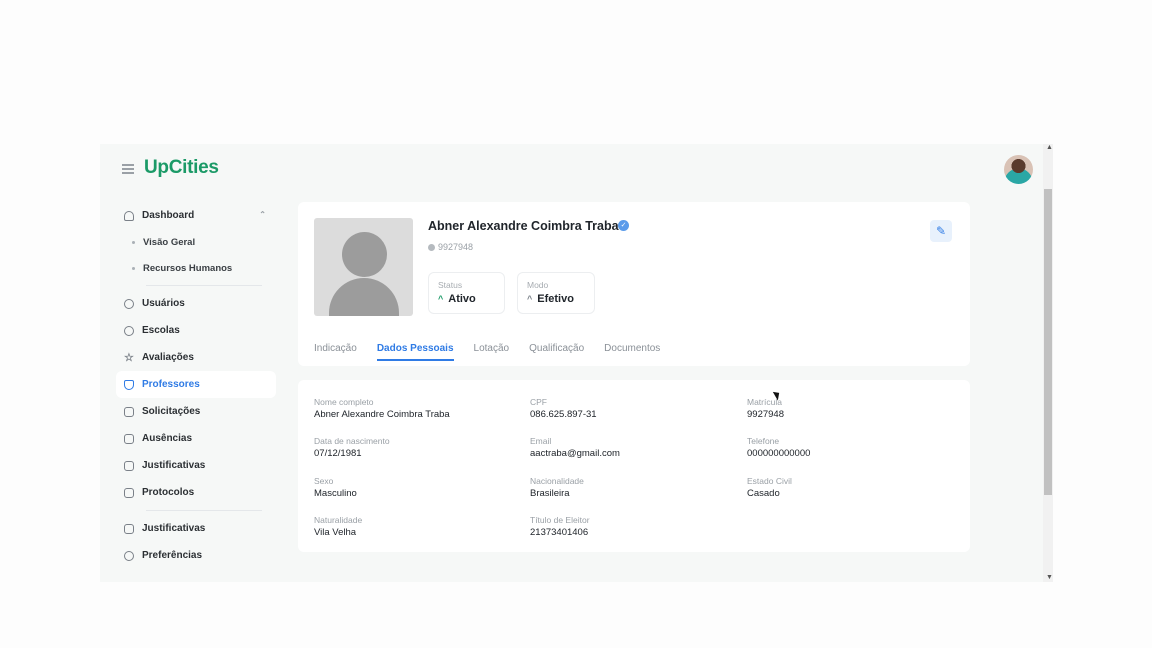 The image size is (1152, 648). What do you see at coordinates (129, 384) in the screenshot?
I see `graduation-cap-icon` at bounding box center [129, 384].